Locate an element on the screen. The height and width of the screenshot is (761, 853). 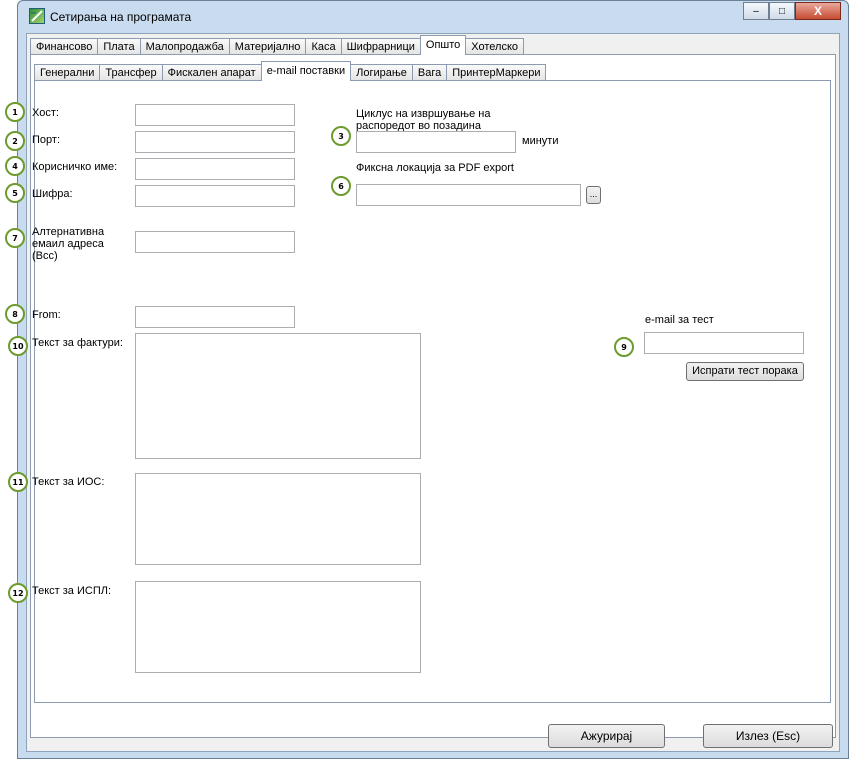
tab-logiranje: Логирање is located at coordinates (381, 72).